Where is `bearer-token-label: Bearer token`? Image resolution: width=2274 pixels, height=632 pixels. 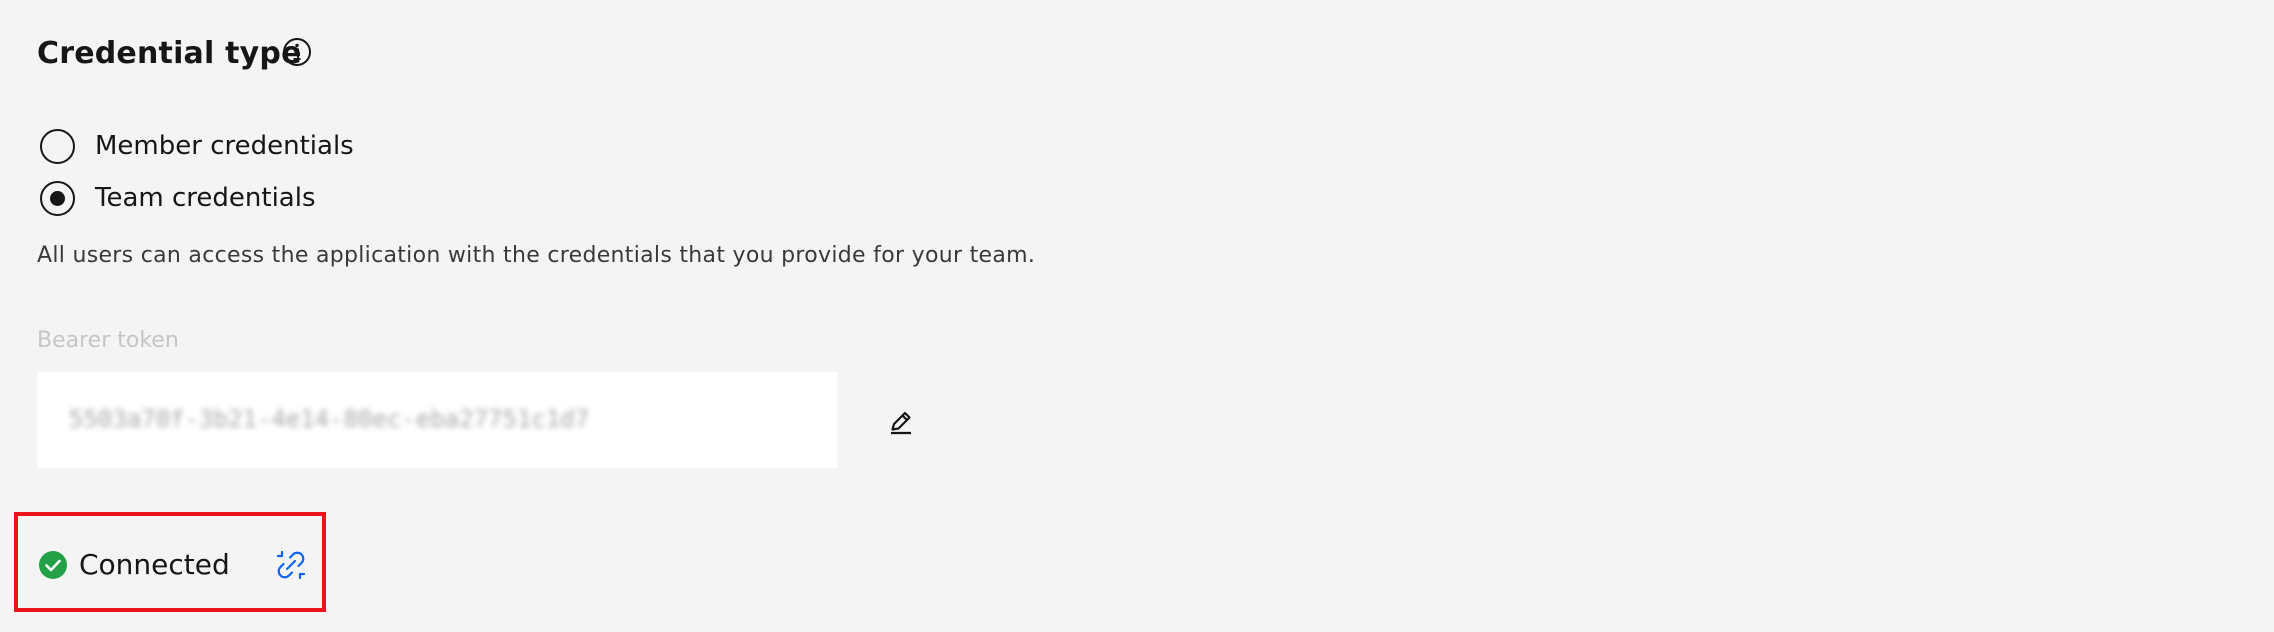 bearer-token-label: Bearer token is located at coordinates (108, 340).